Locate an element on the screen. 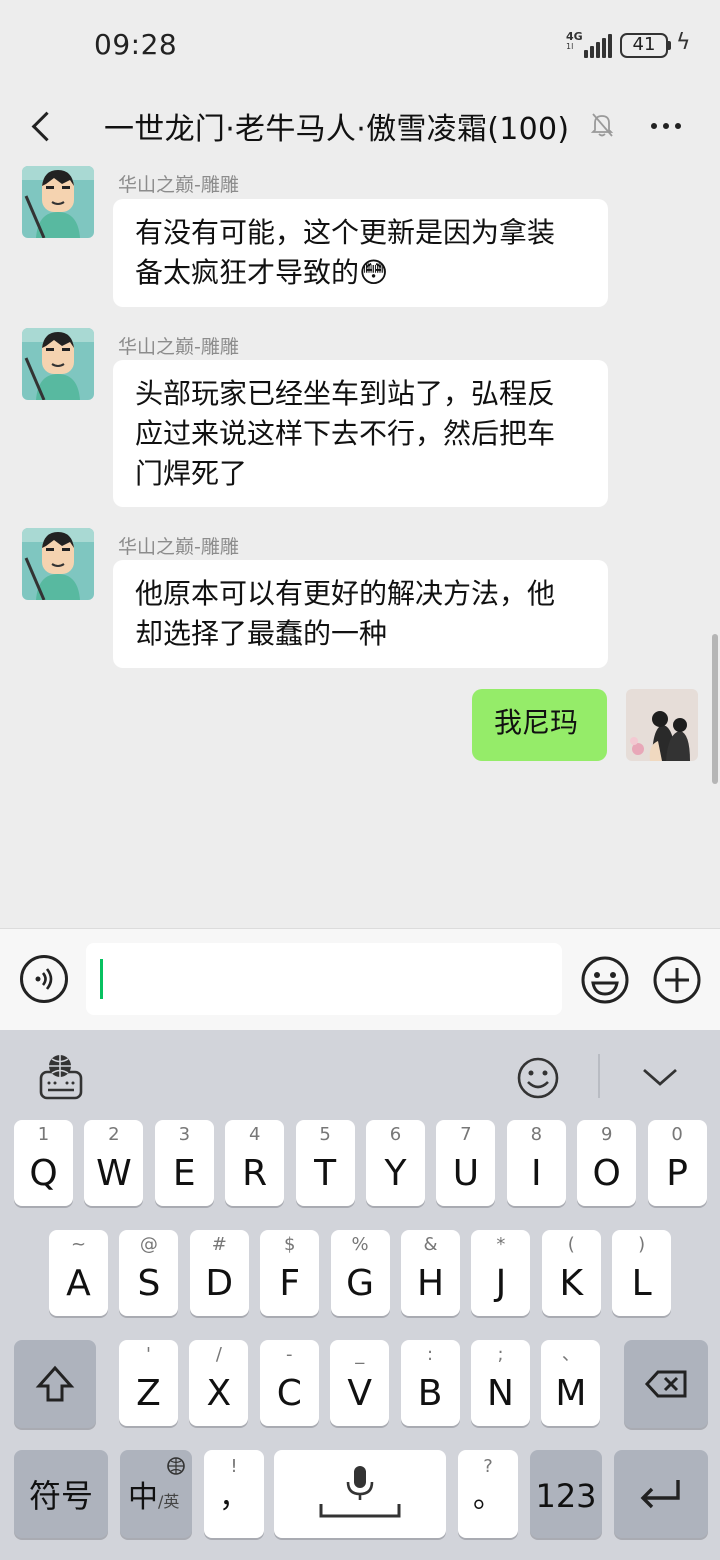 This screenshot has width=720, height=1560. key-j: * J is located at coordinates (501, 1273).